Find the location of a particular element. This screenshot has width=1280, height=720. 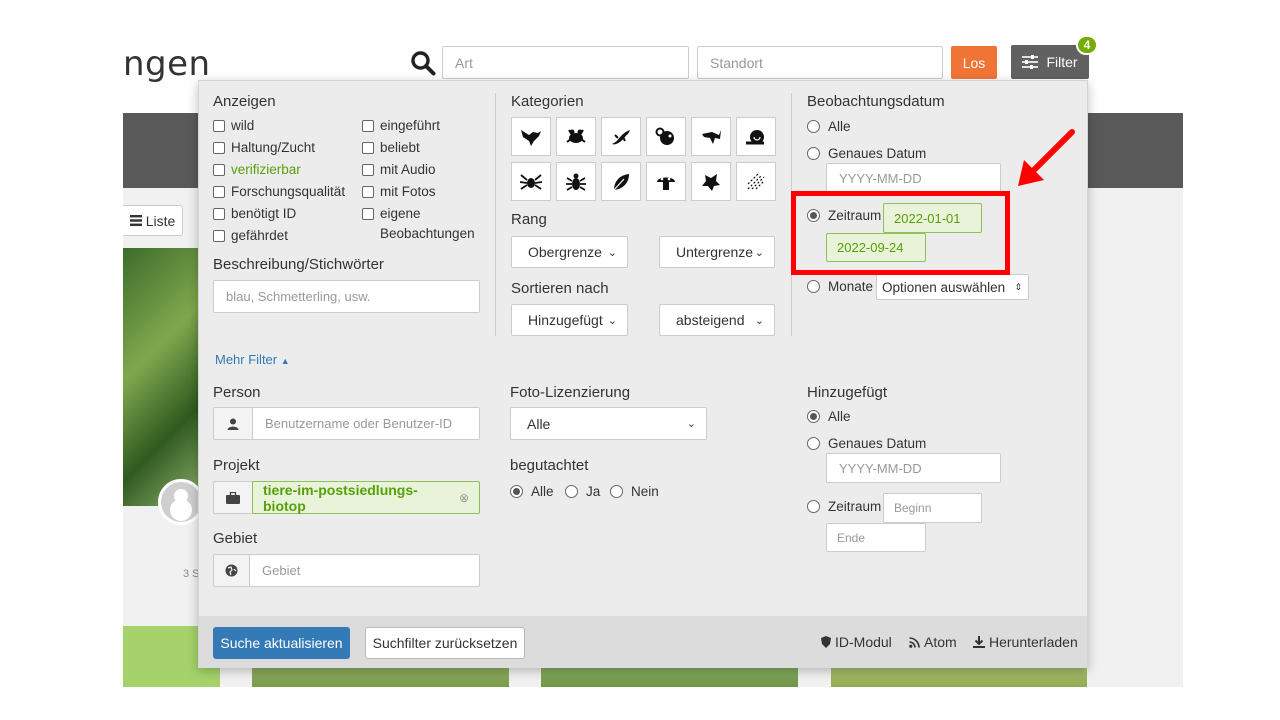

added-begin-input: Beginn is located at coordinates (932, 508).